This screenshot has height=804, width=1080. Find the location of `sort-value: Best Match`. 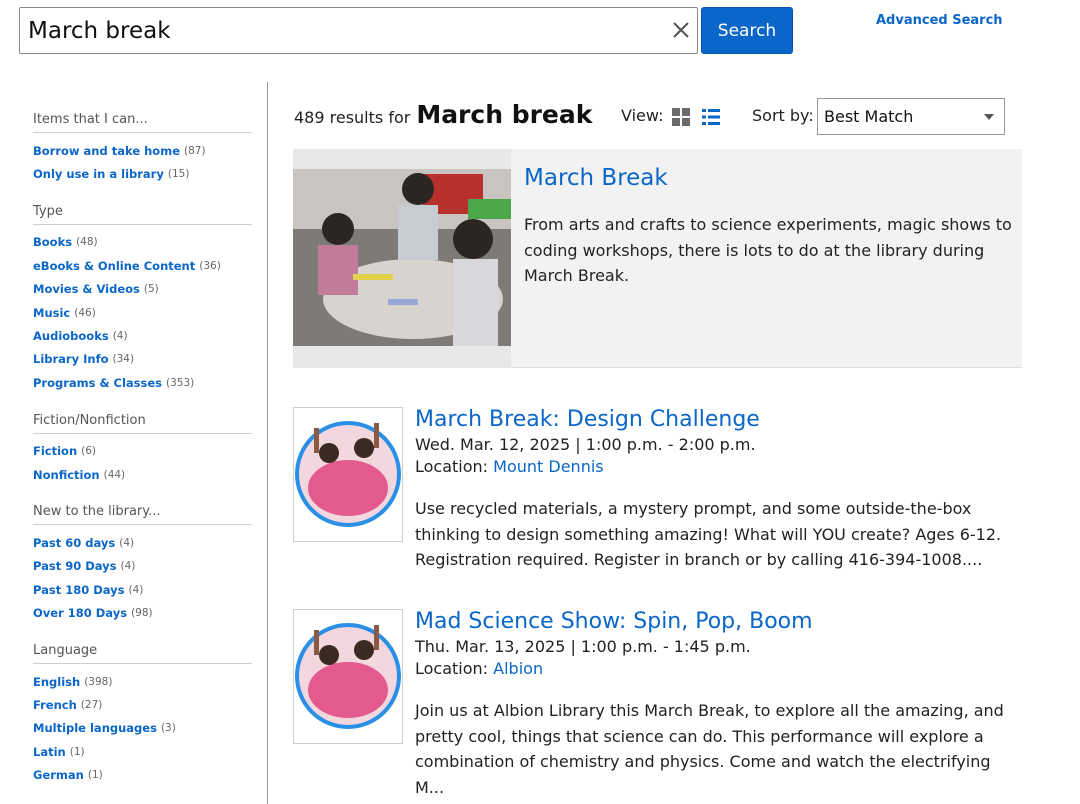

sort-value: Best Match is located at coordinates (869, 116).